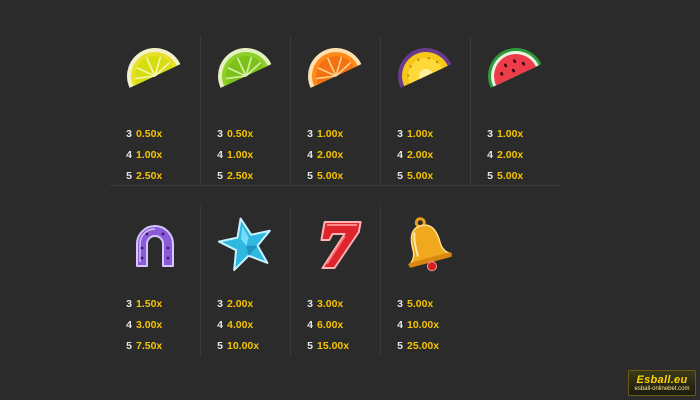  Describe the element at coordinates (245, 111) in the screenshot. I see `symbol-cell-lime: 3 0.50x 4 1.00x 5 2.50x` at that location.